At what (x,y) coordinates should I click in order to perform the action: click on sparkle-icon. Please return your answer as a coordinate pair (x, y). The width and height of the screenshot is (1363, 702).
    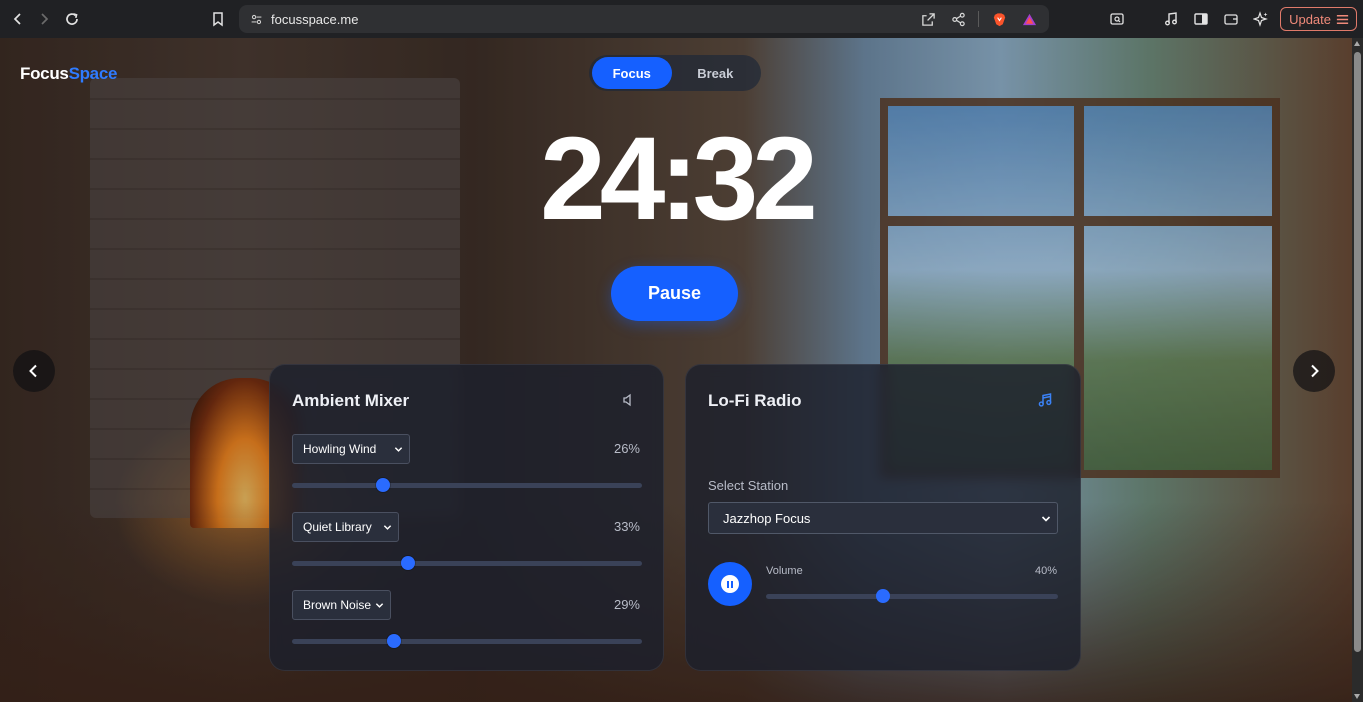
    Looking at the image, I should click on (1260, 19).